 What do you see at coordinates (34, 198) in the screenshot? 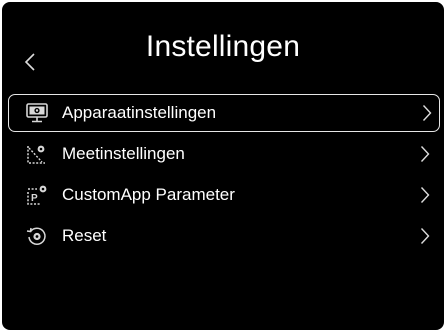
I see `svg-text: P` at bounding box center [34, 198].